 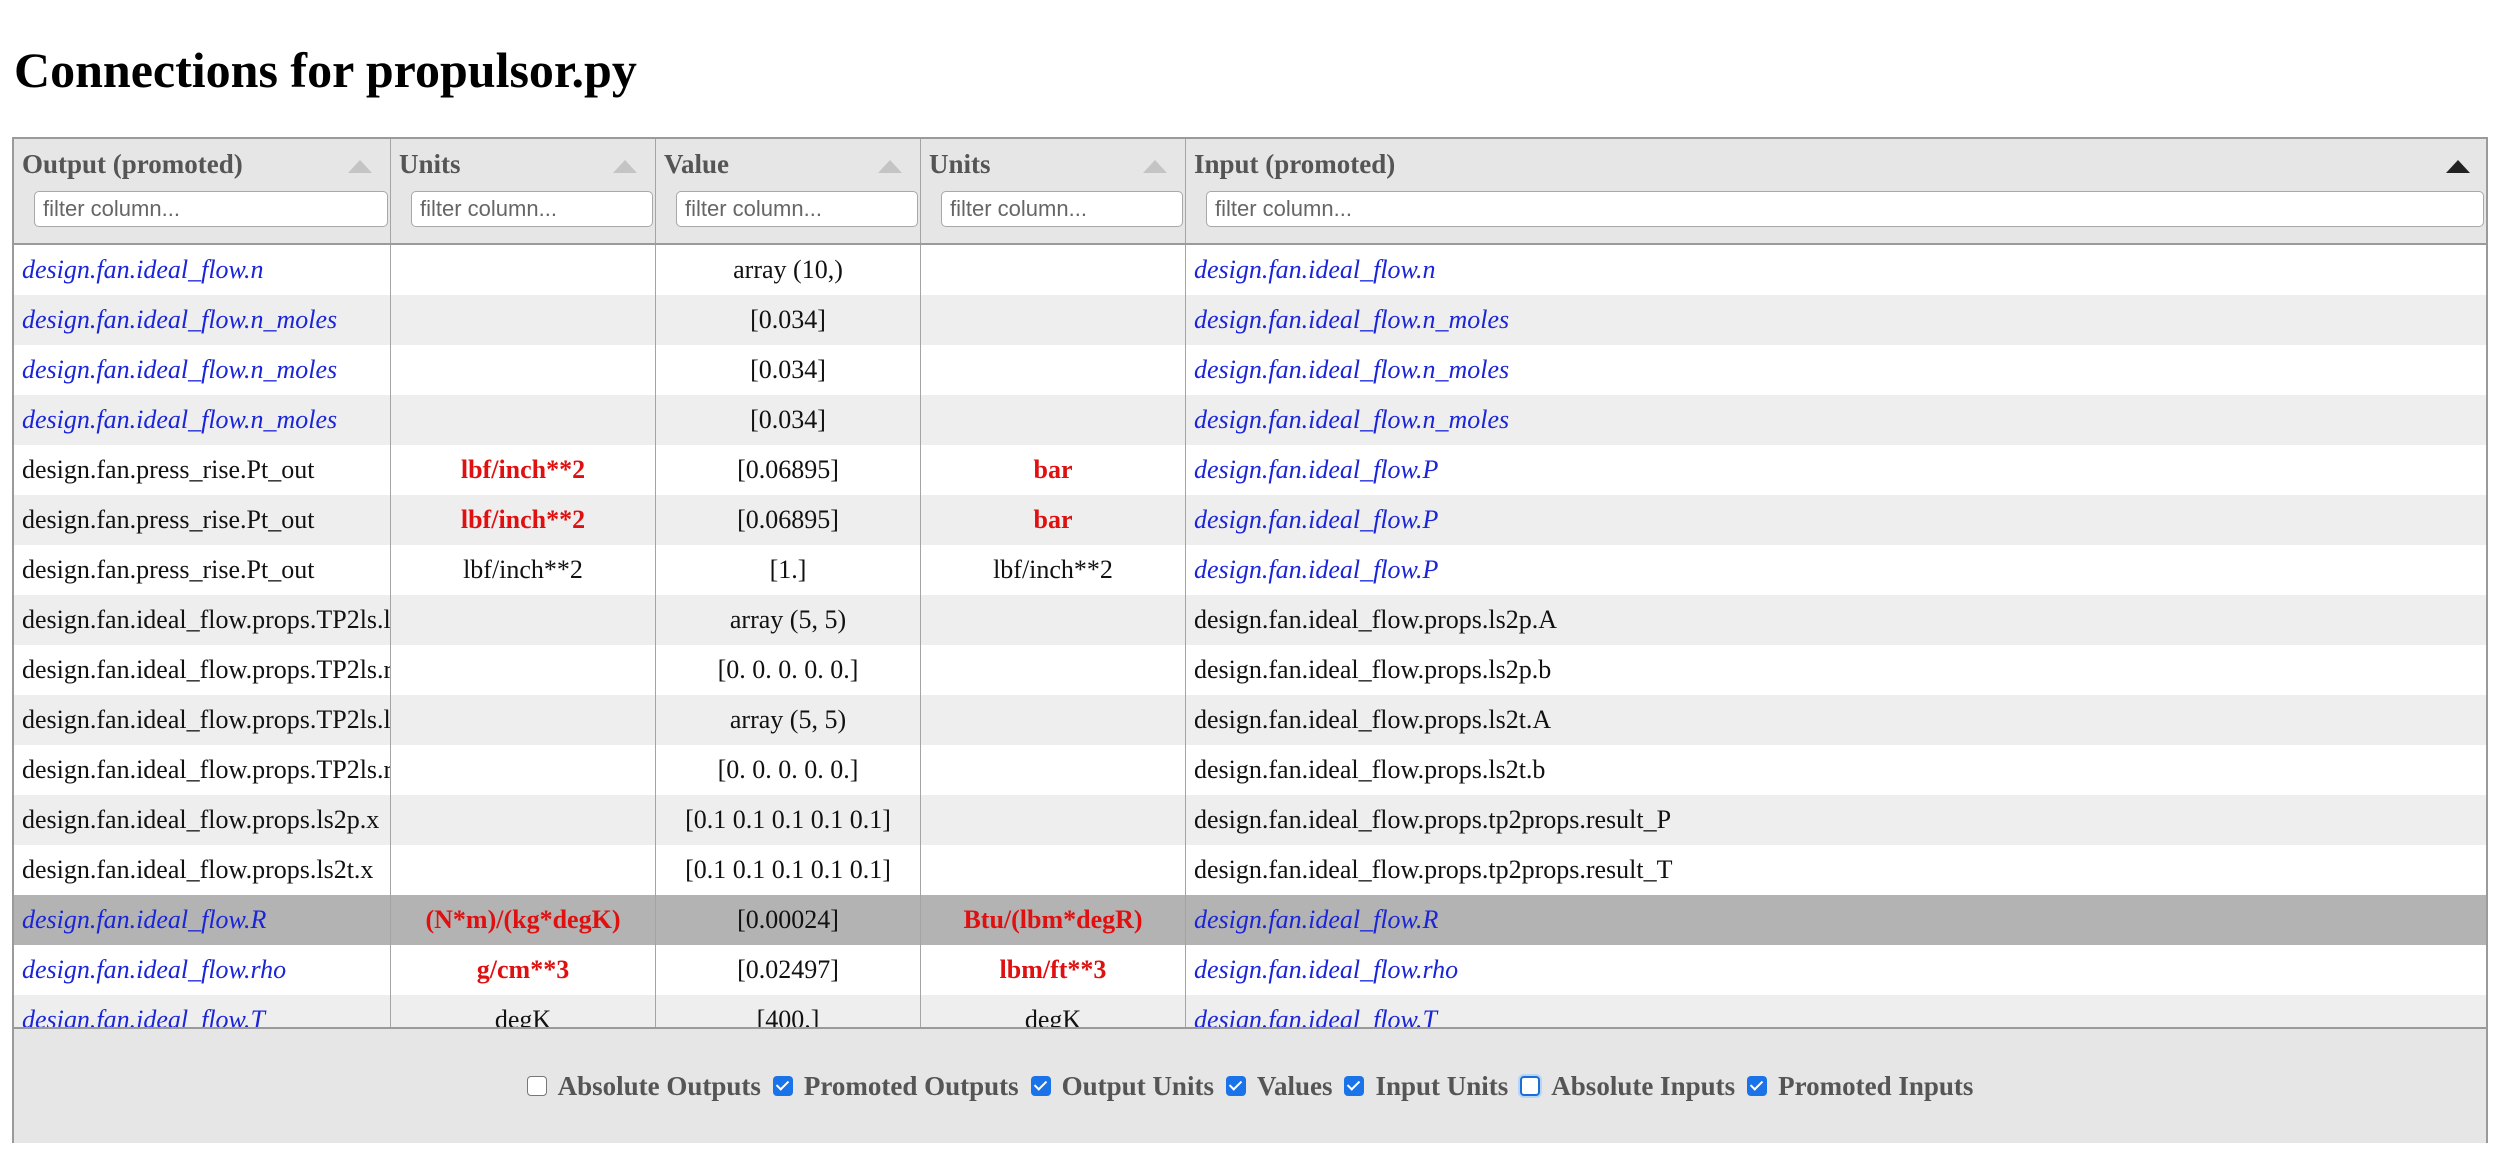 I want to click on output-name-cell: design.fan.ideal_flow.T, so click(x=202, y=1011).